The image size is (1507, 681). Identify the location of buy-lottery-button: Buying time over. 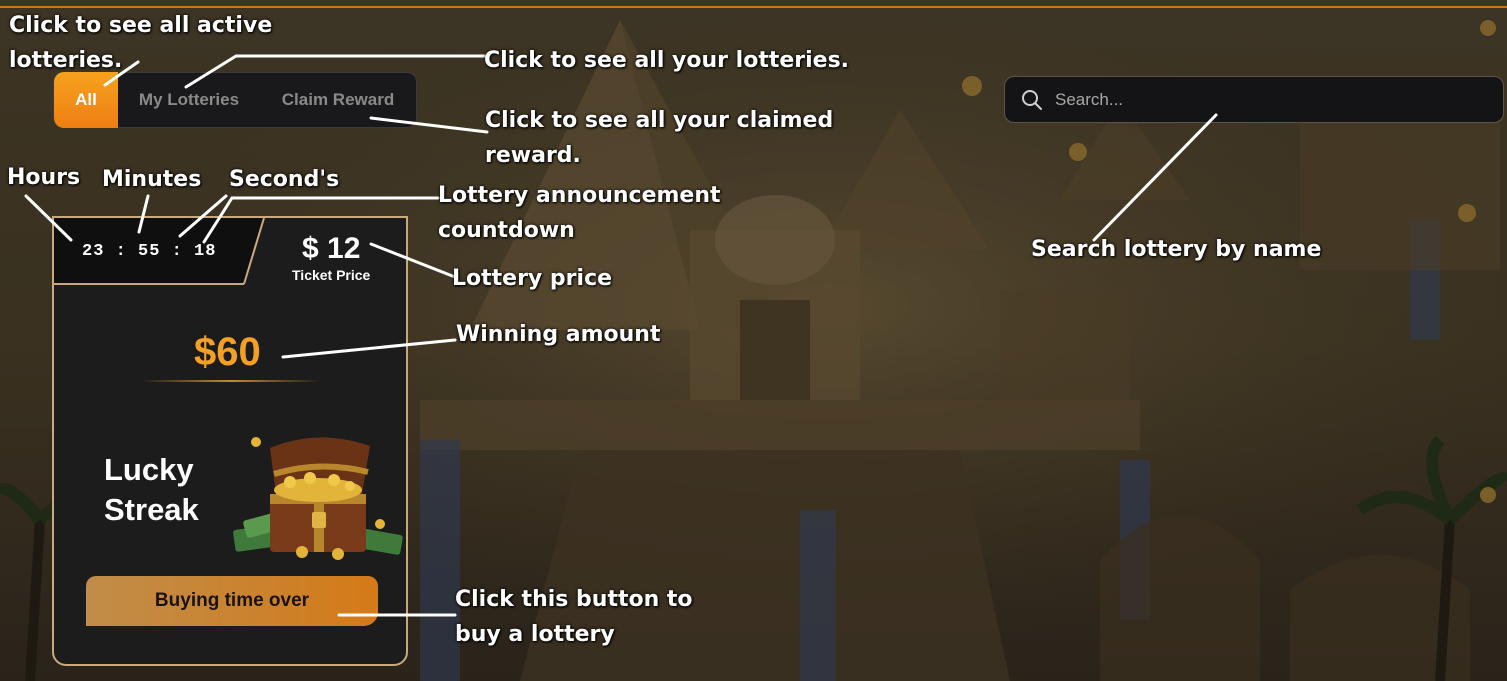
(232, 601).